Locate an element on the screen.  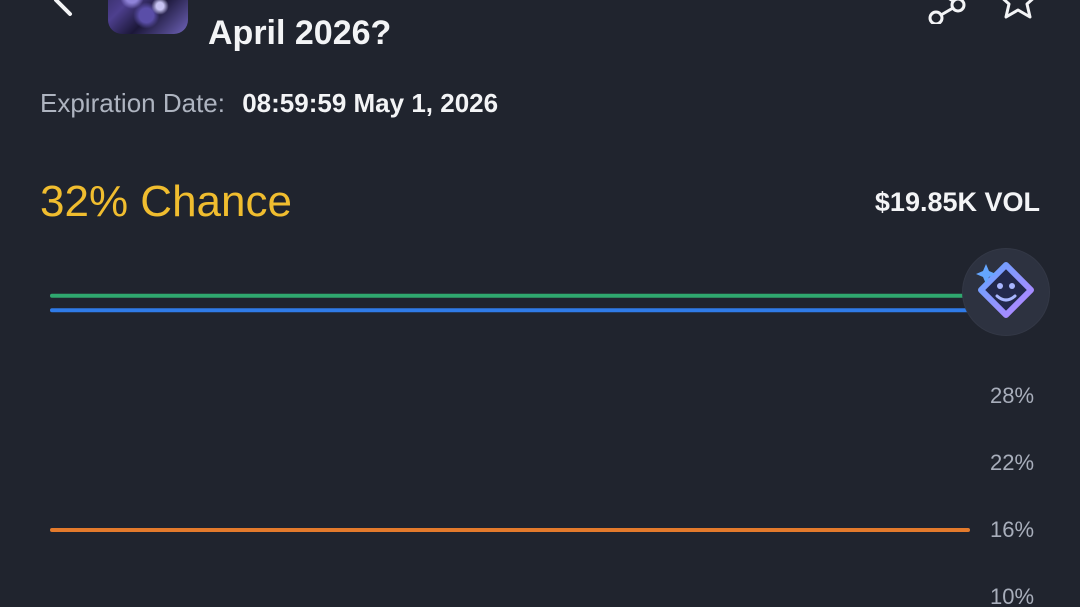
market-thumbnail is located at coordinates (148, 17).